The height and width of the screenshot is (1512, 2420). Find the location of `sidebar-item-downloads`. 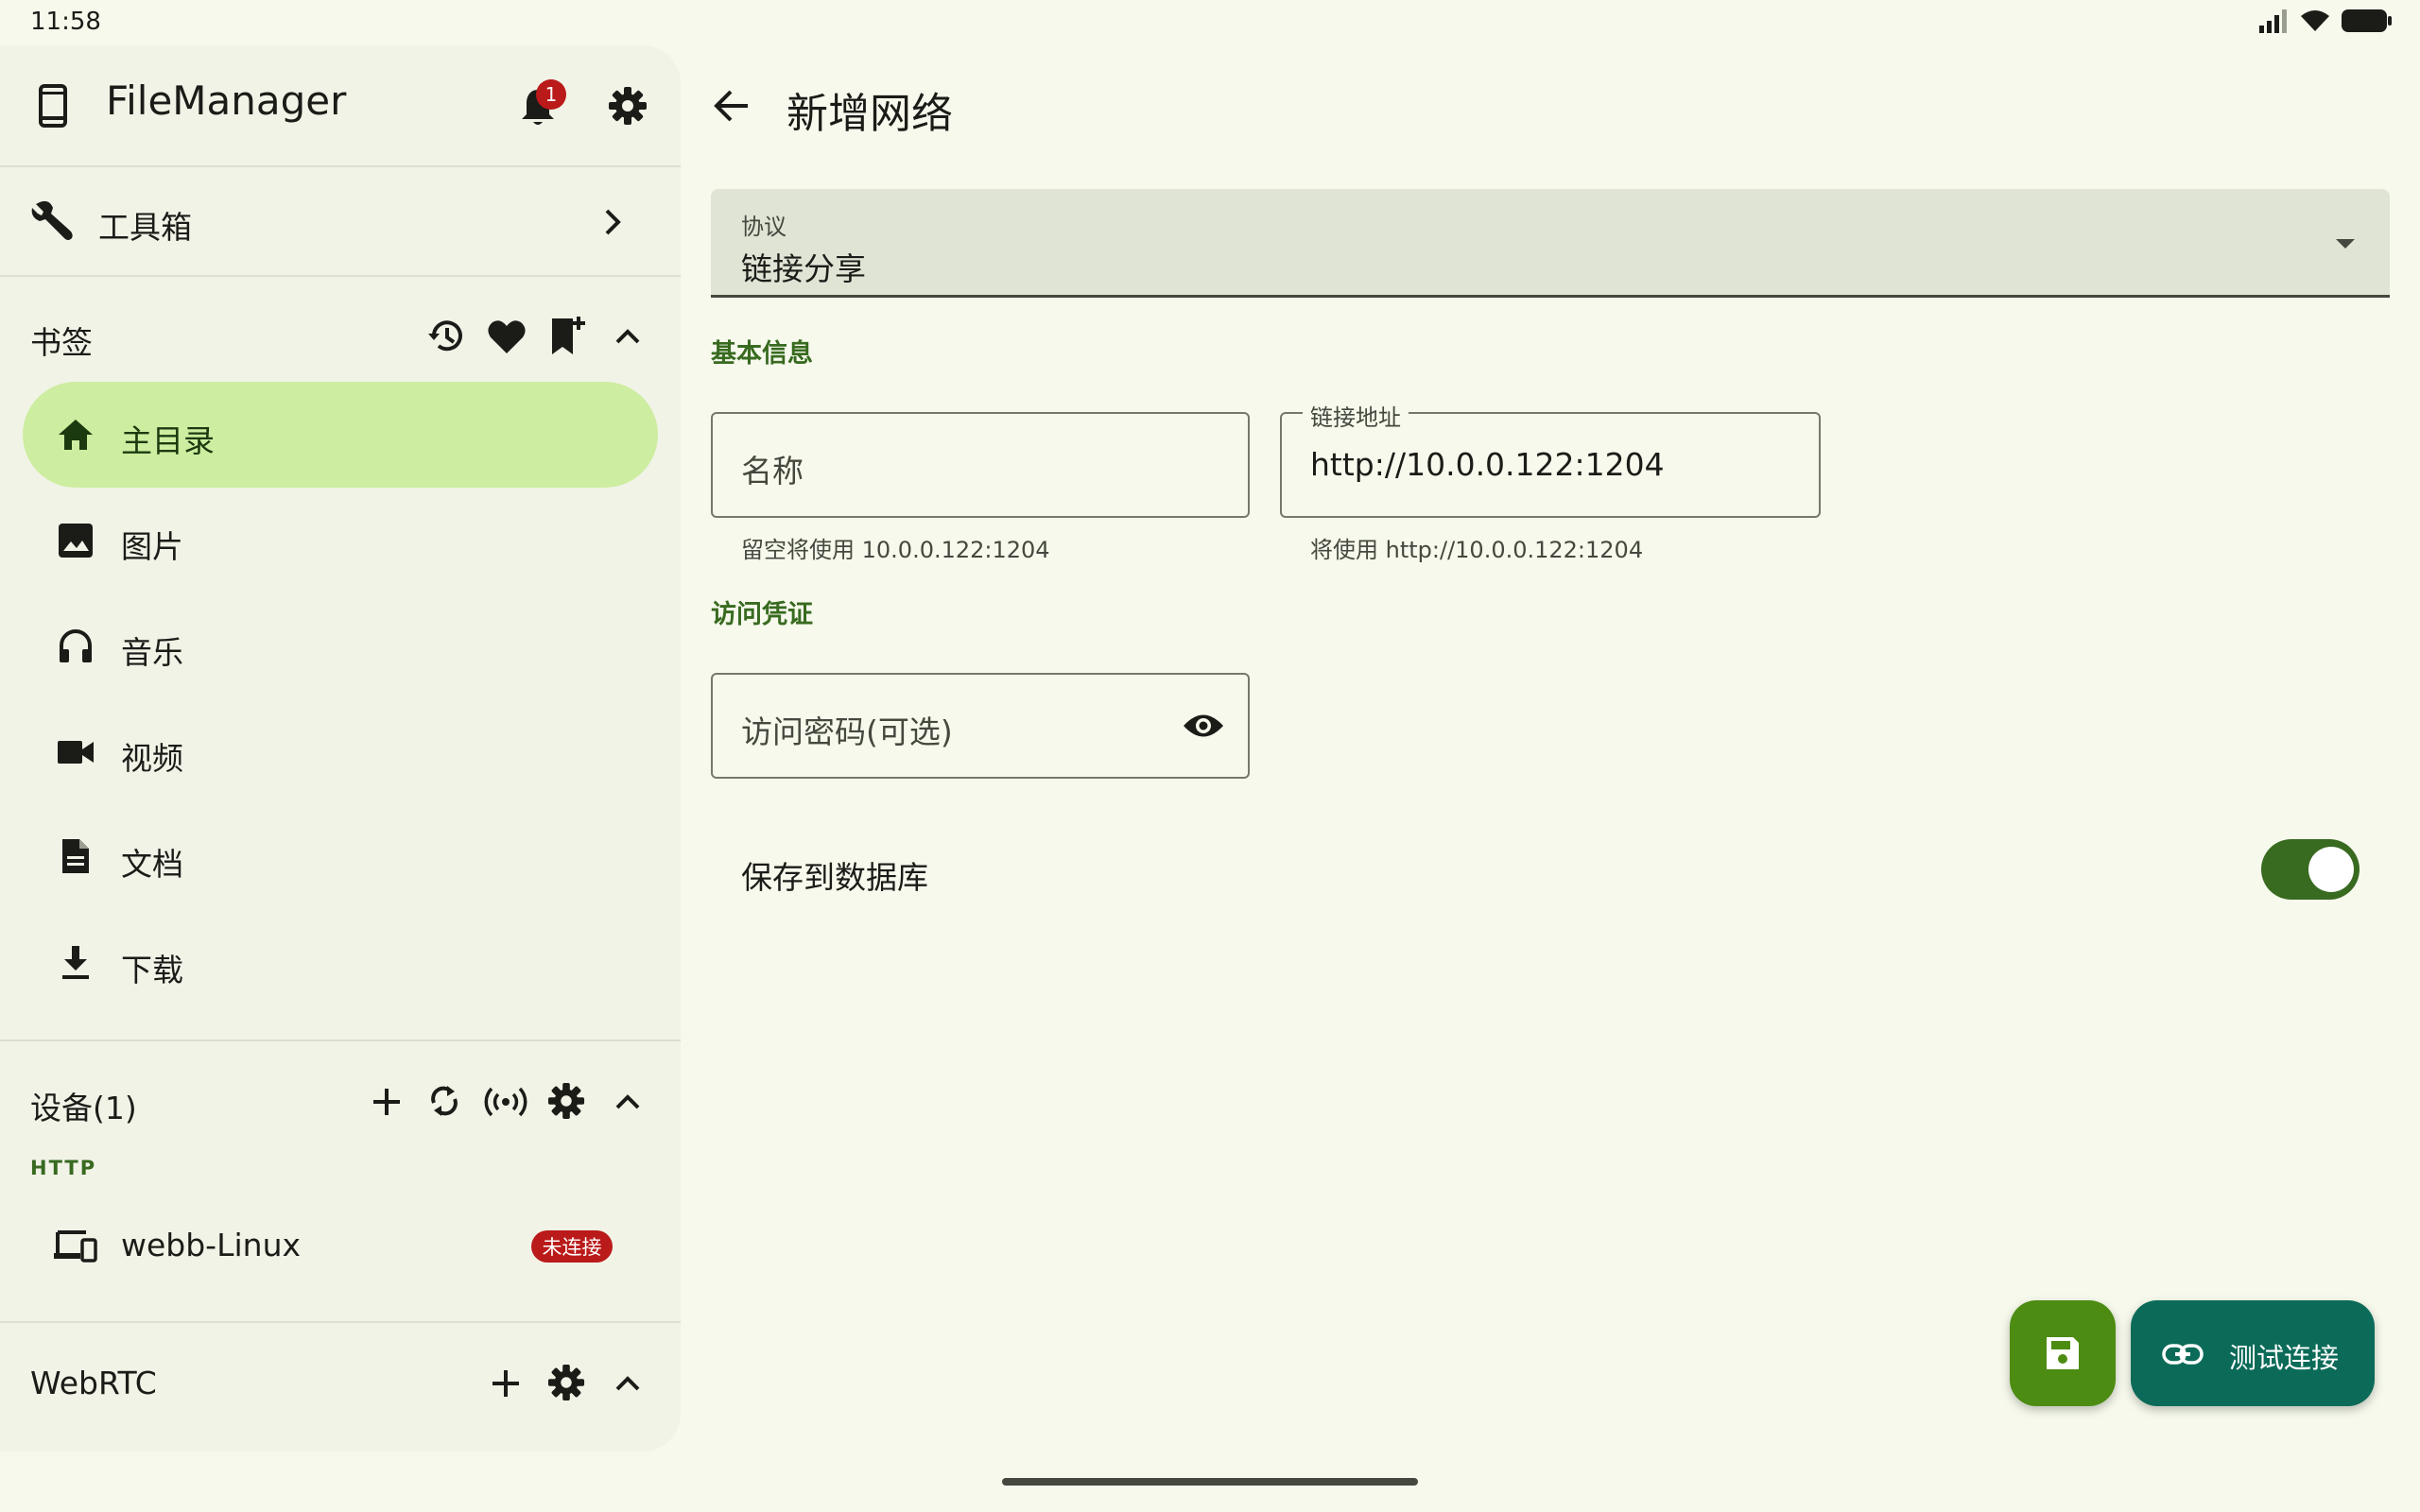

sidebar-item-downloads is located at coordinates (341, 964).